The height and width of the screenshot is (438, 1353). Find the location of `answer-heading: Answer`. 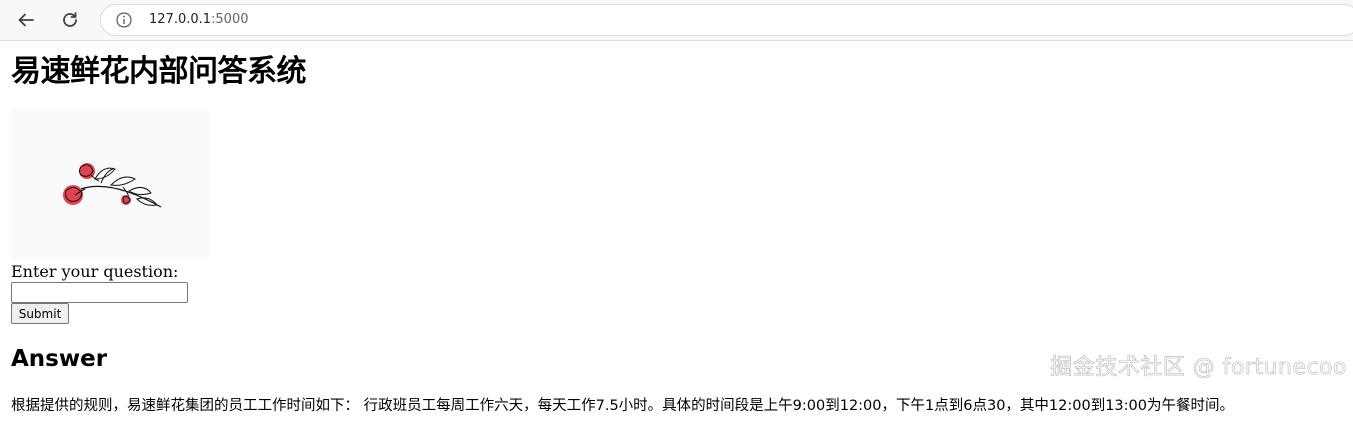

answer-heading: Answer is located at coordinates (59, 359).